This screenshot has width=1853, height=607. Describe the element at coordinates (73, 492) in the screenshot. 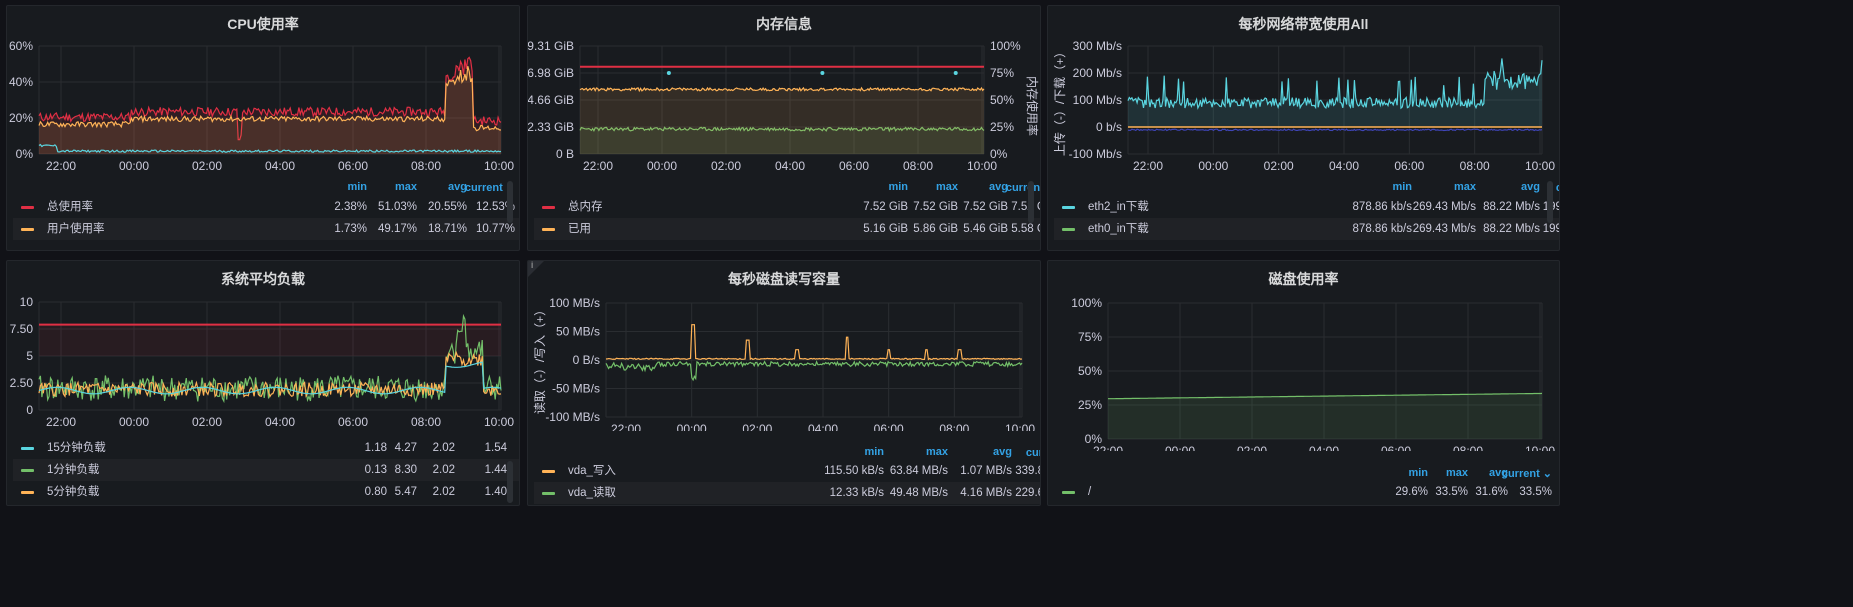

I see `legend-series-name: 5分钟负载` at that location.